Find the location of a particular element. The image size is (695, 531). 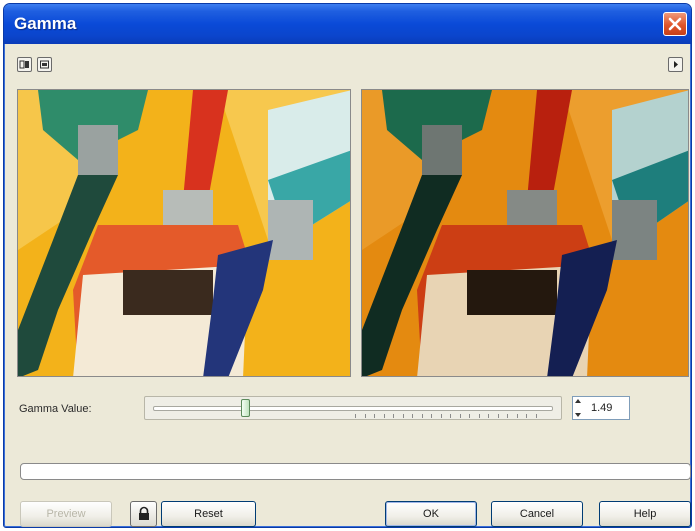

help-button: Help is located at coordinates (645, 514).